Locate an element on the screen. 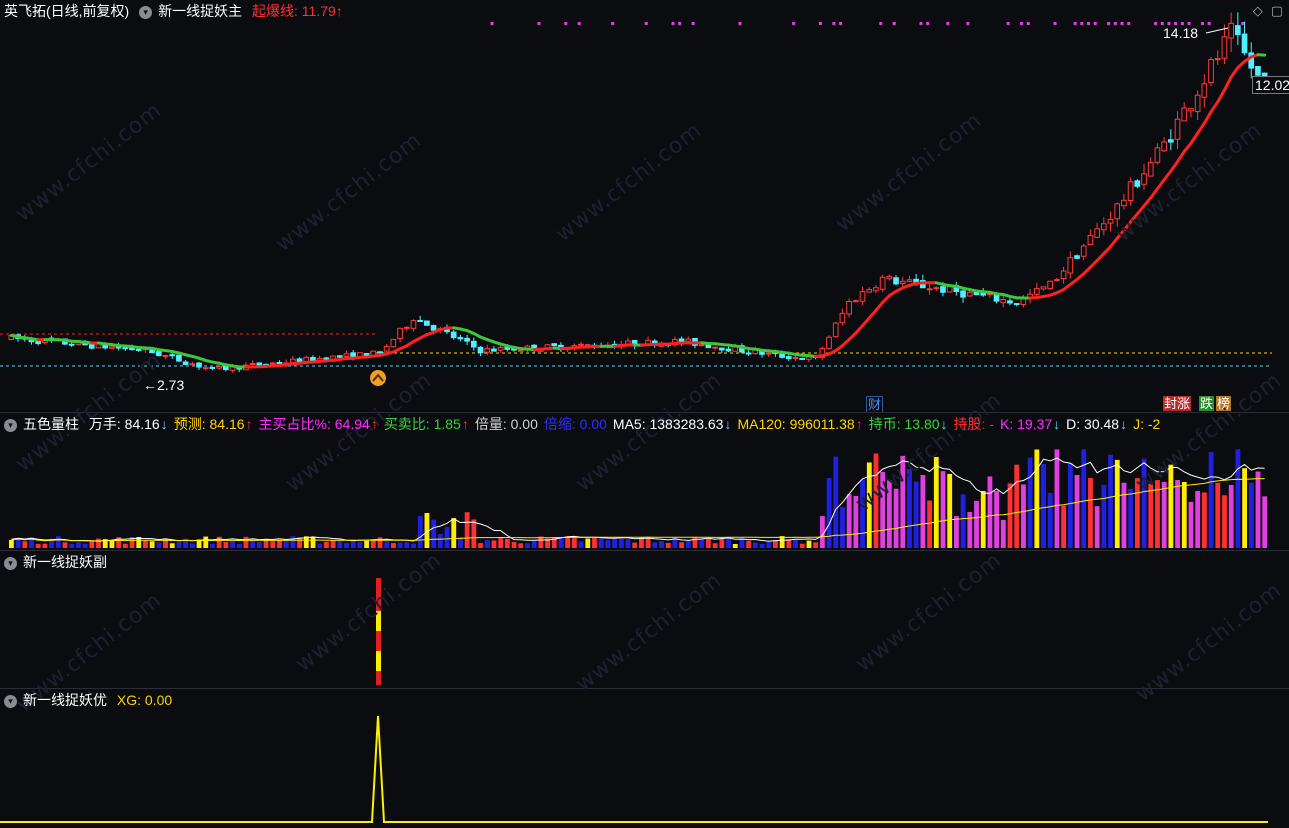 The image size is (1289, 828). opt-title: 新一线捉妖优 is located at coordinates (65, 700).